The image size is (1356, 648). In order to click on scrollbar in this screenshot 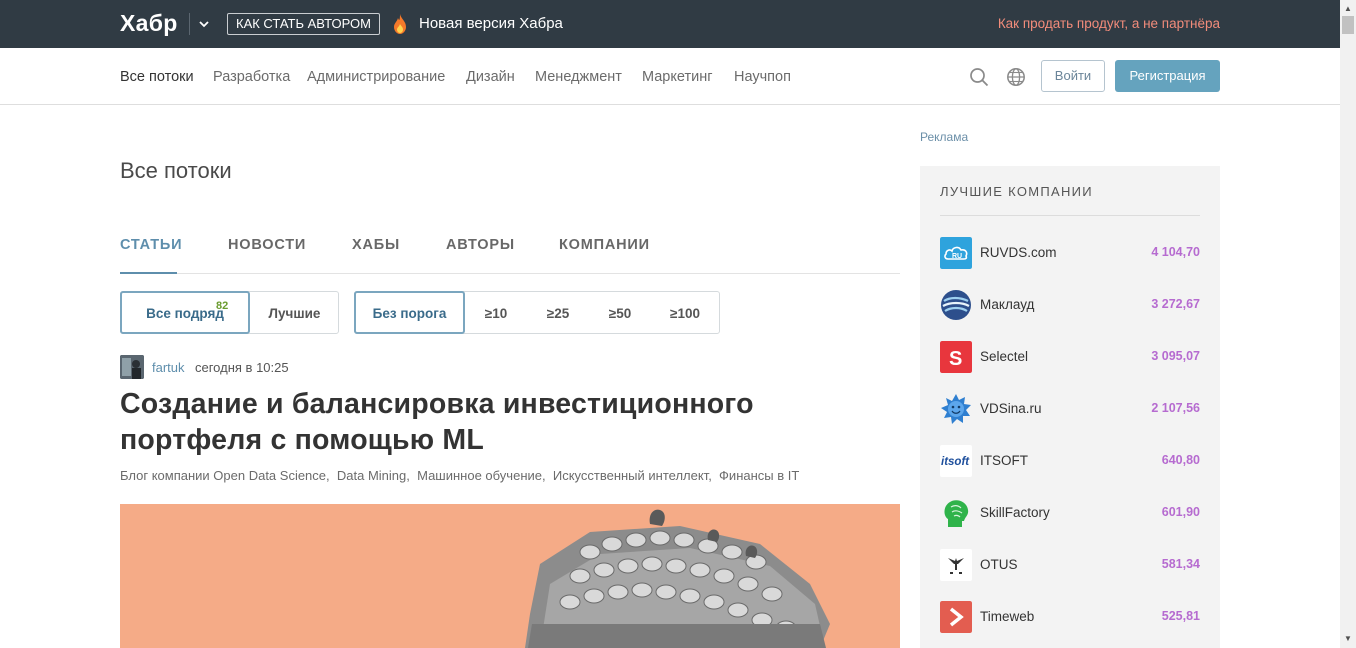, I will do `click(1348, 324)`.